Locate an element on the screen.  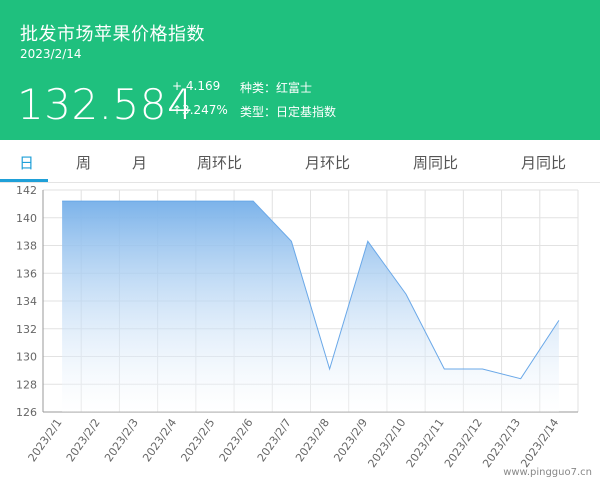
y-tick-label: 134 is located at coordinates (26, 301).